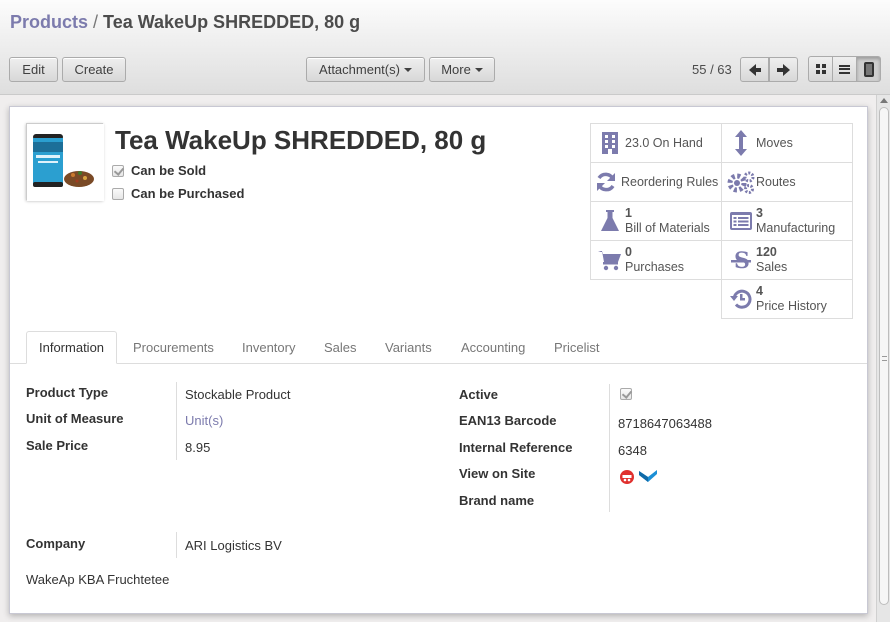  Describe the element at coordinates (665, 423) in the screenshot. I see `ean13-barcode-value: 8718647063488` at that location.